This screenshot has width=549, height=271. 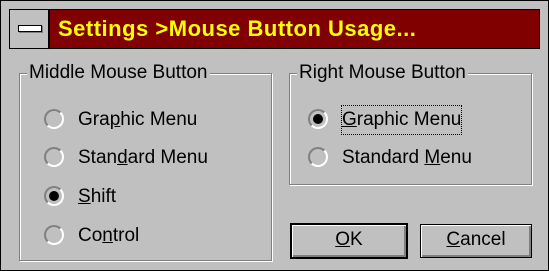 I want to click on system-menu-bar-icon, so click(x=30, y=28).